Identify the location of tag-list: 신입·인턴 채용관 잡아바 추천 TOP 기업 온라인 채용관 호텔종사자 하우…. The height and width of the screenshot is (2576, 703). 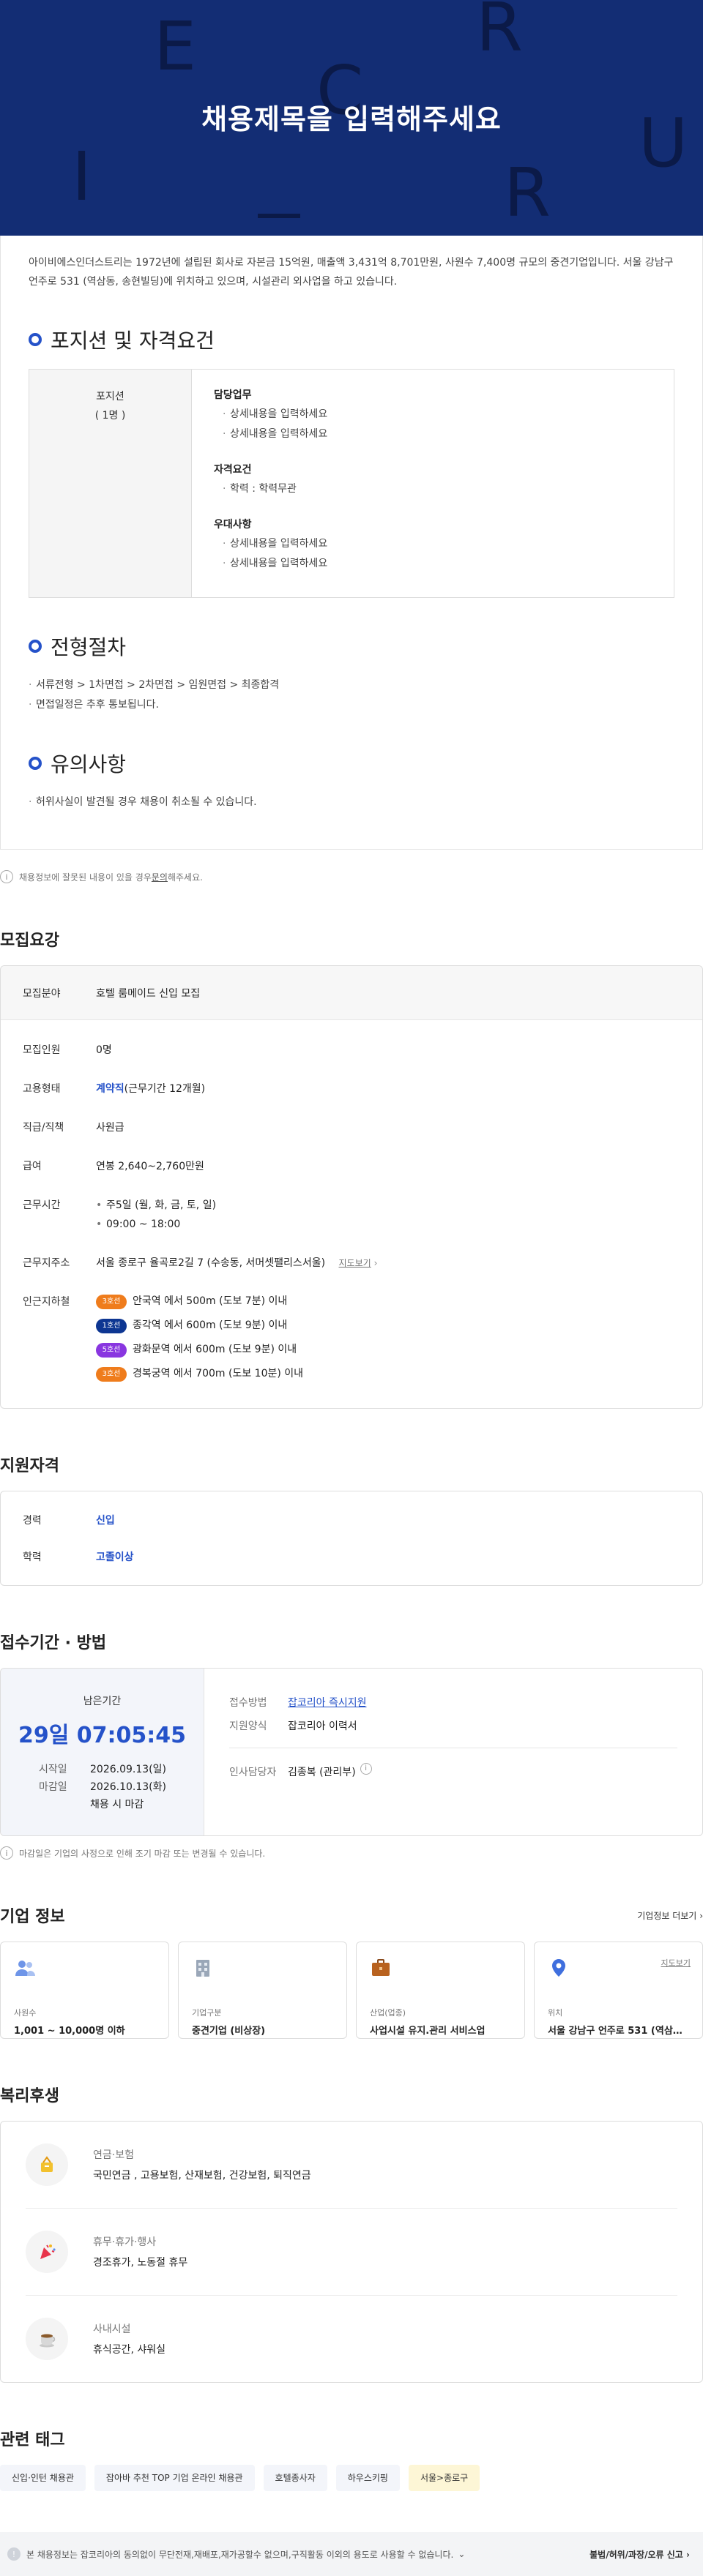
(351, 2478).